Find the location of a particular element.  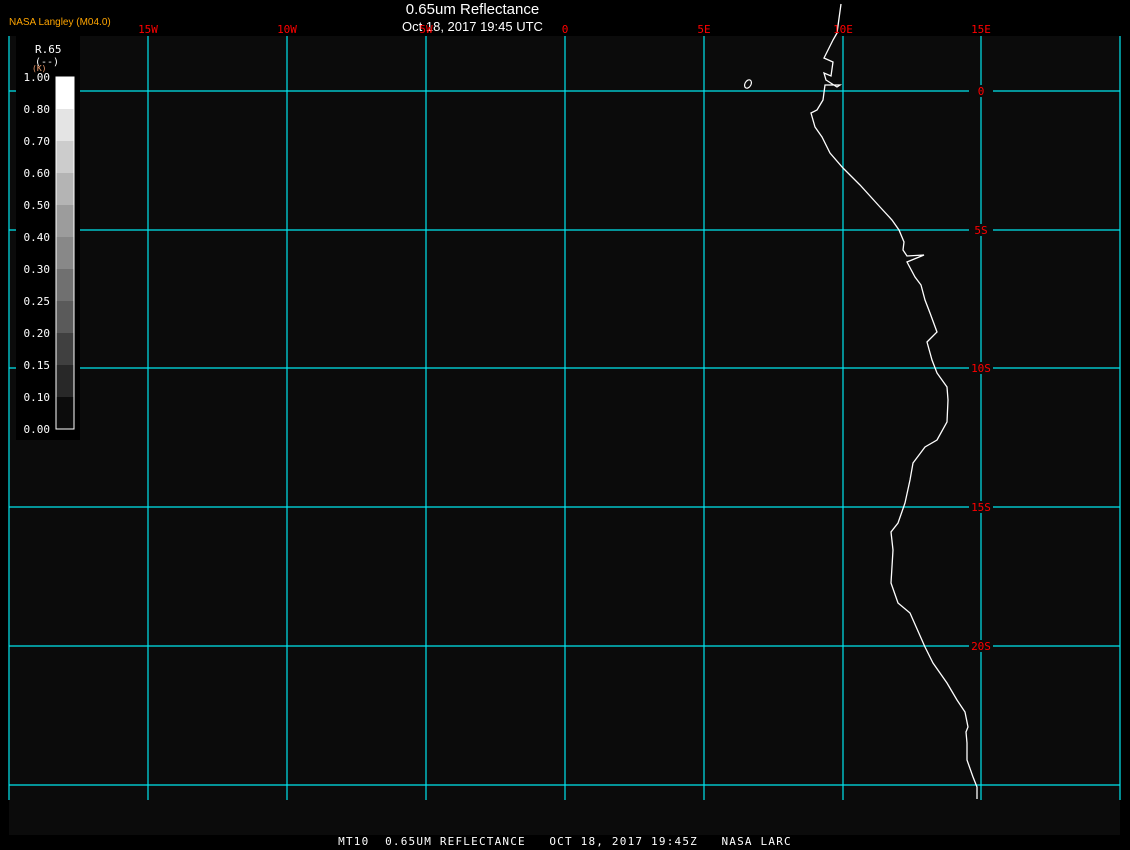

colorbar-tick-label: 0.50 is located at coordinates (37, 205).